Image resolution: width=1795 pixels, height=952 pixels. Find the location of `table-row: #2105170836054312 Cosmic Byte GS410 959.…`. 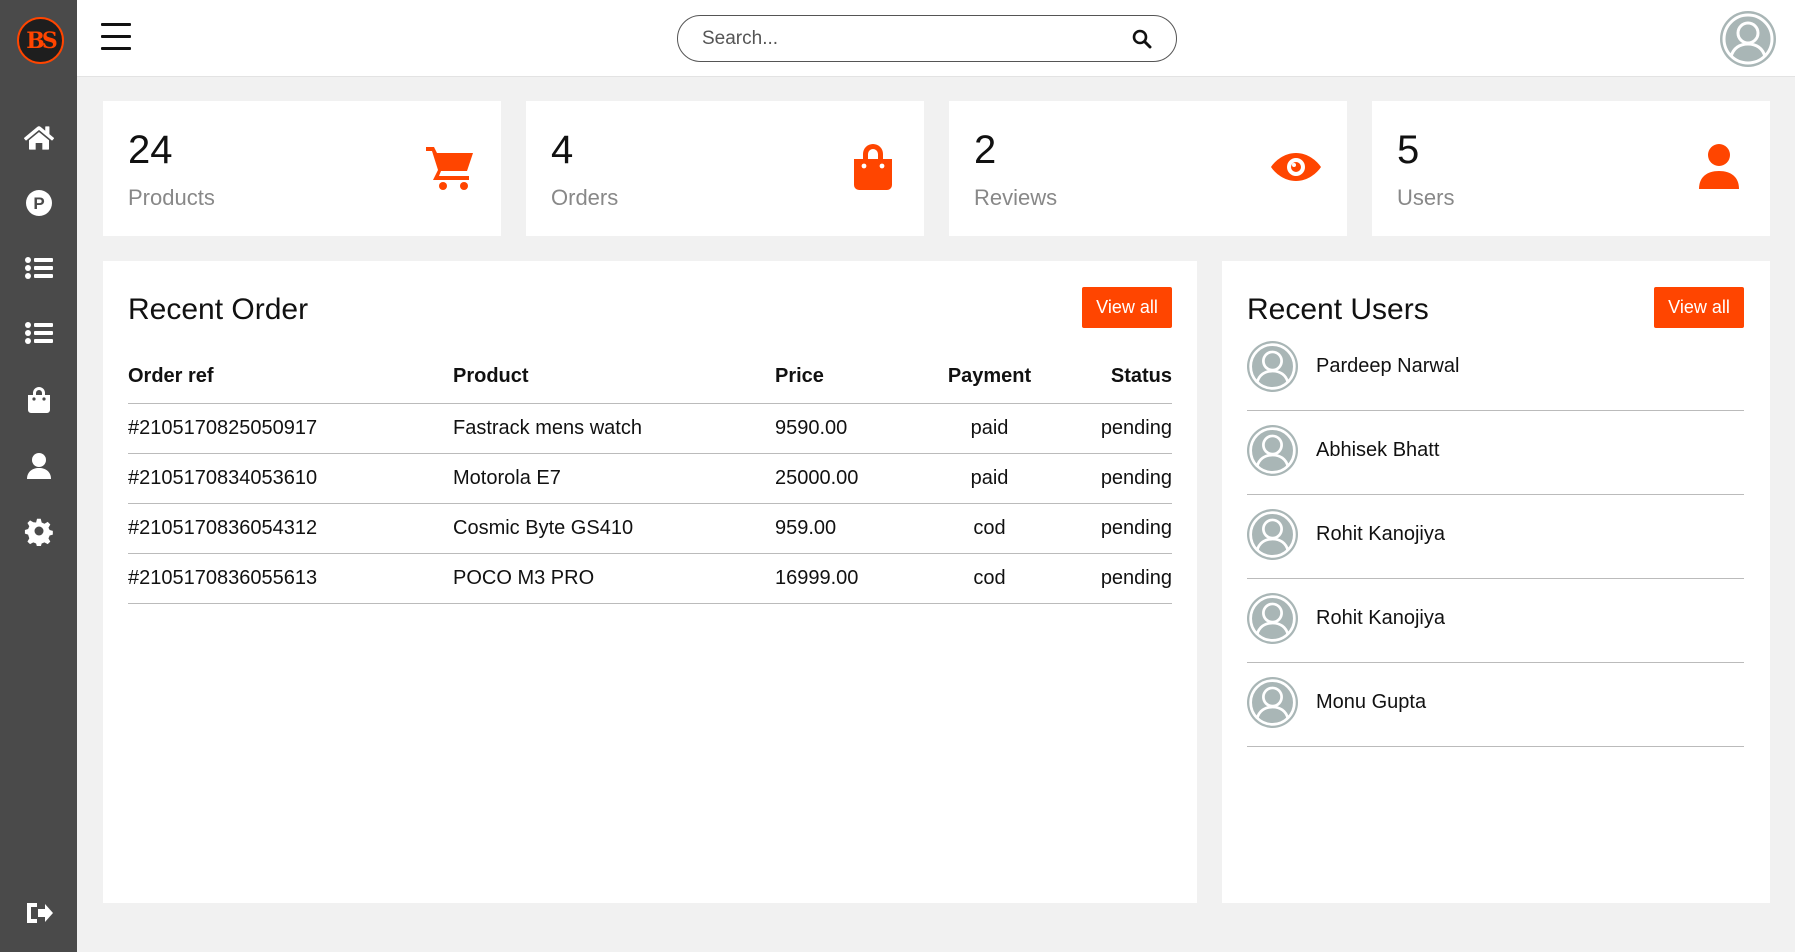

table-row: #2105170836054312 Cosmic Byte GS410 959.… is located at coordinates (650, 528).